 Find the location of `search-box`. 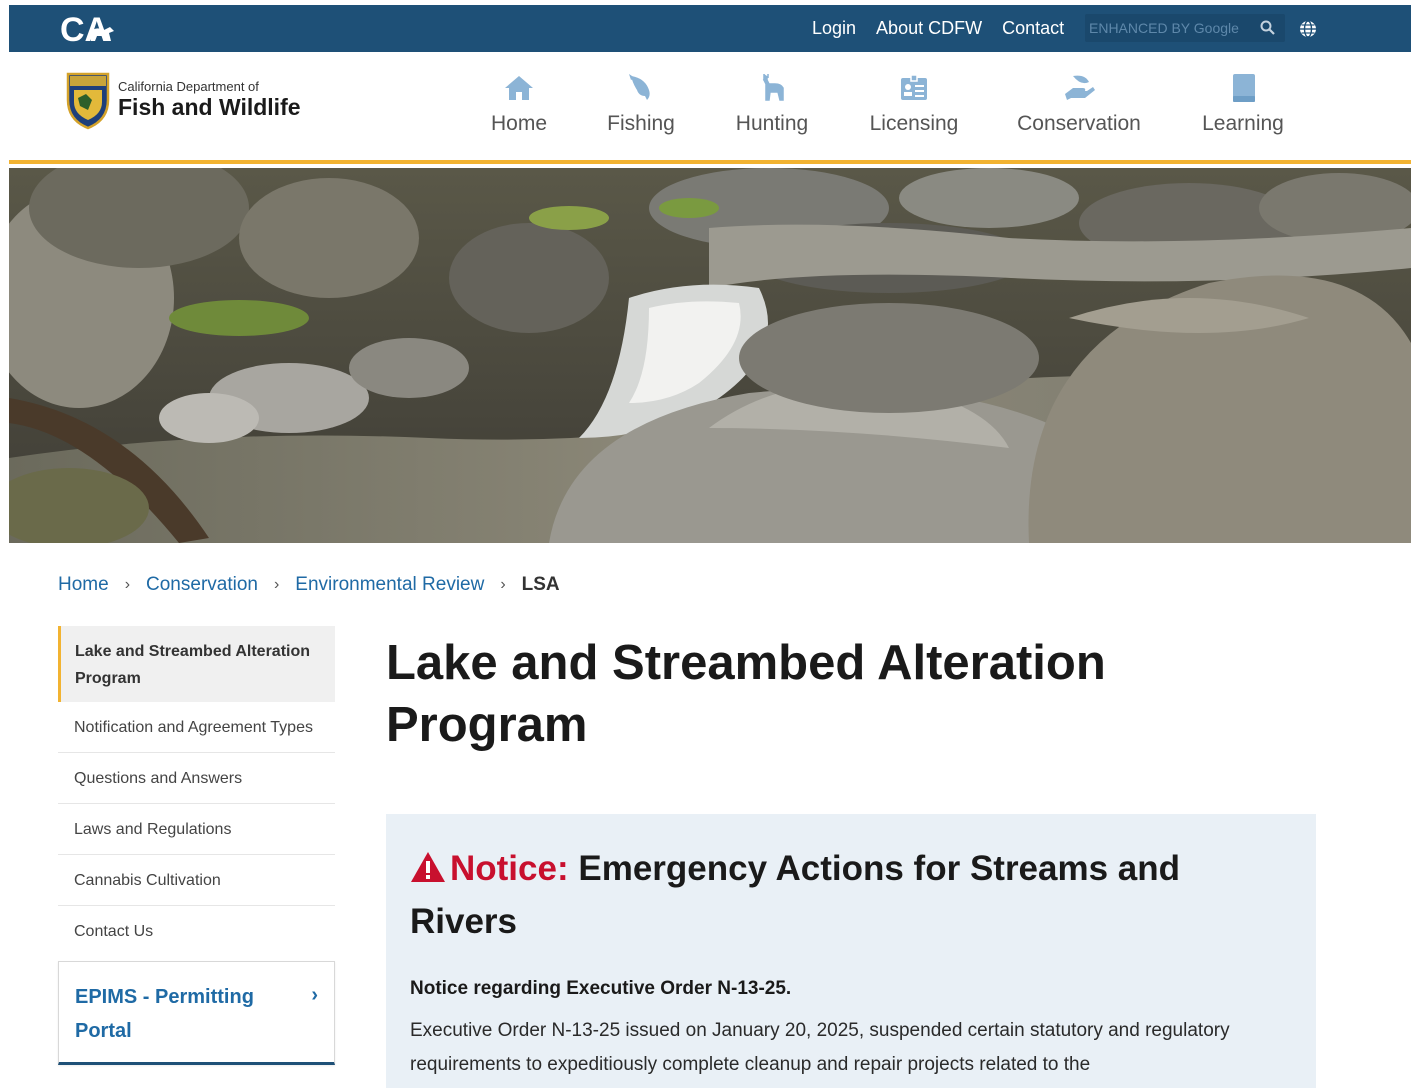

search-box is located at coordinates (1185, 28).